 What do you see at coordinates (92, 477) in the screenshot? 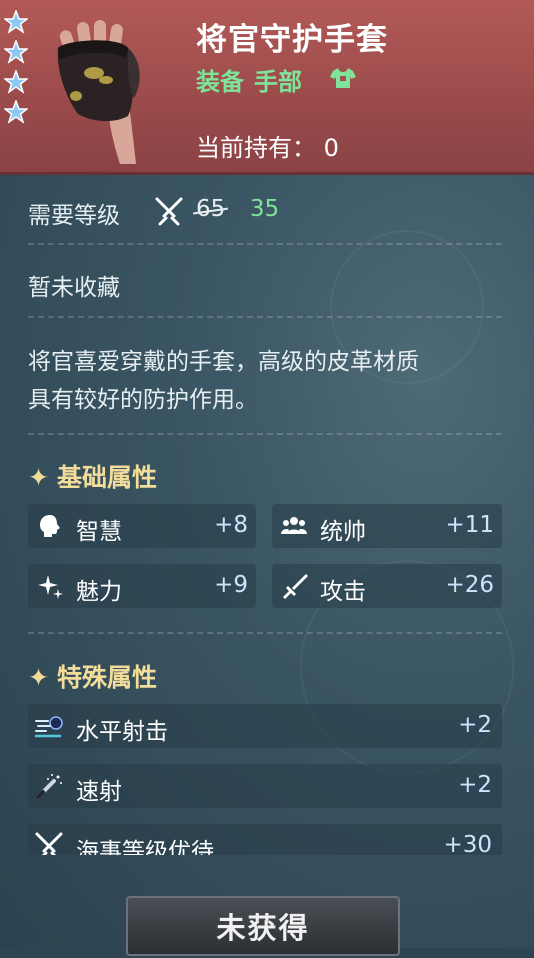
I see `basic-attributes-title: ✦ 基础属性` at bounding box center [92, 477].